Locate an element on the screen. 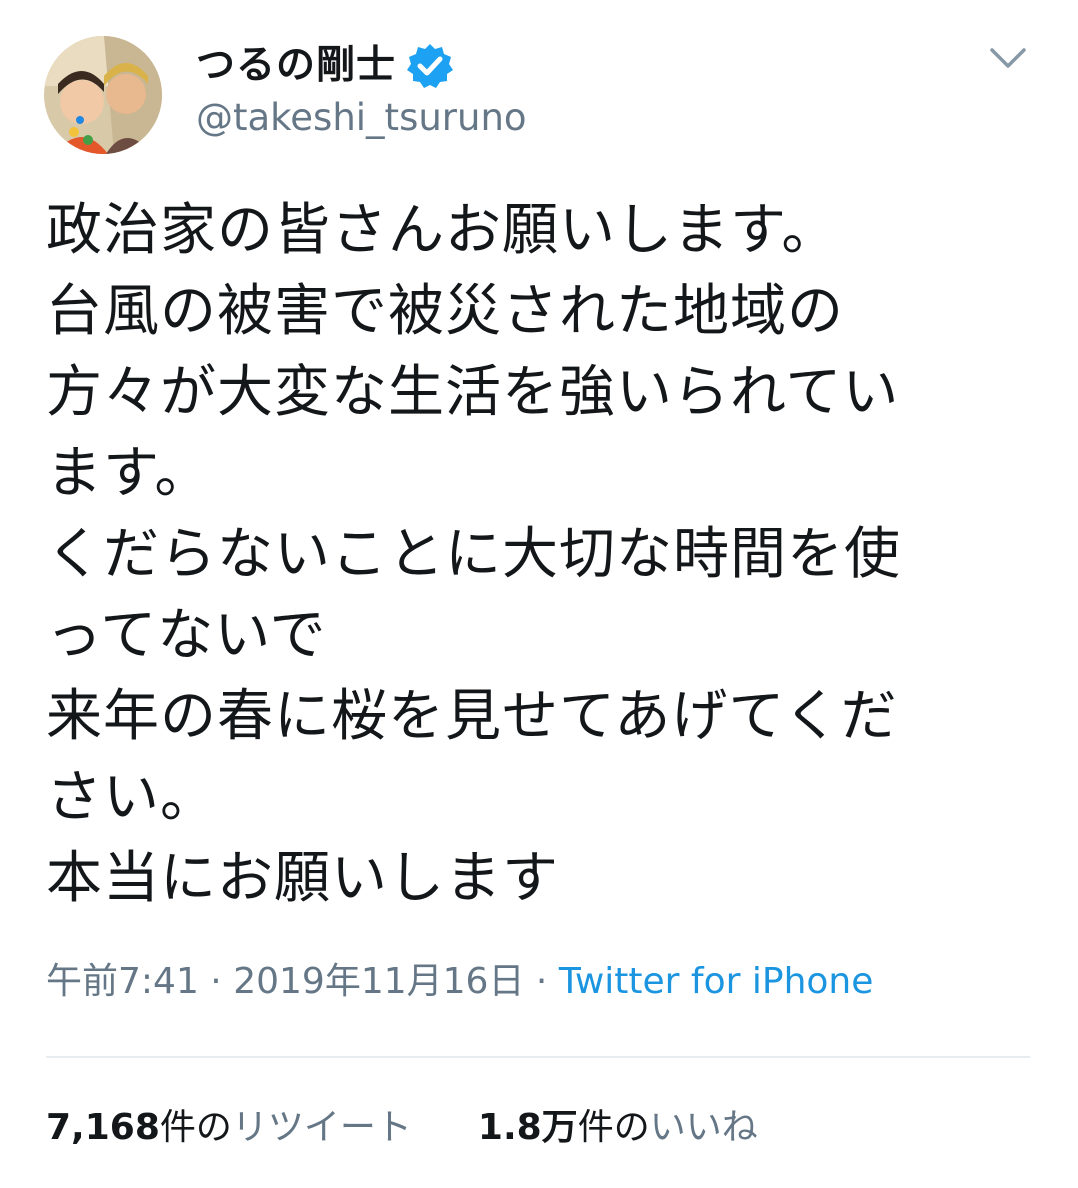 The width and height of the screenshot is (1078, 1188). tweet-text-line: 台風の被害で被災された地域の is located at coordinates (445, 311).